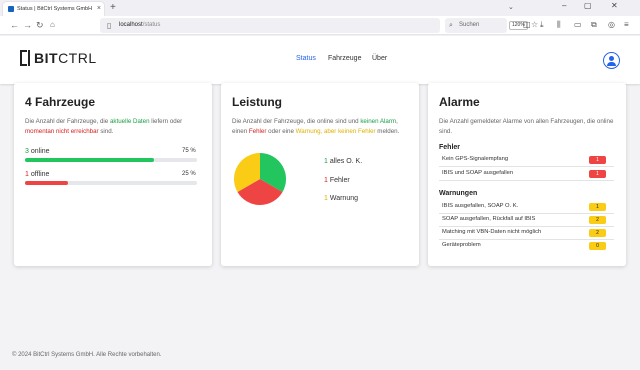 The image size is (640, 370). I want to click on online-progress-fill, so click(89, 160).